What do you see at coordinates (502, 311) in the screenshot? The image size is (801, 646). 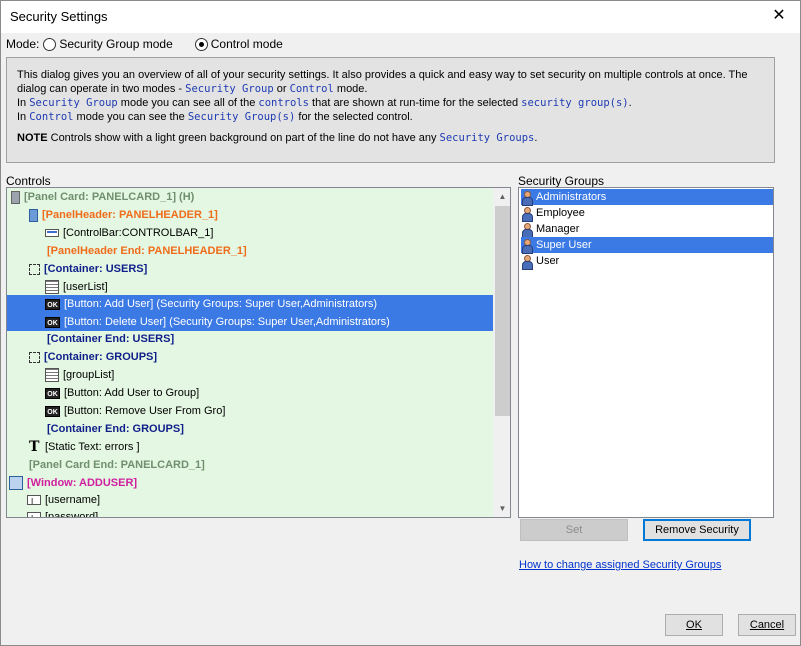 I see `scroll-thumb` at bounding box center [502, 311].